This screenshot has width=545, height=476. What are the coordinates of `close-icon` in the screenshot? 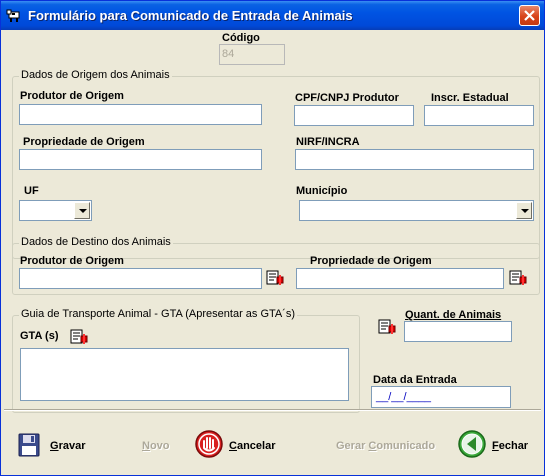 It's located at (529, 15).